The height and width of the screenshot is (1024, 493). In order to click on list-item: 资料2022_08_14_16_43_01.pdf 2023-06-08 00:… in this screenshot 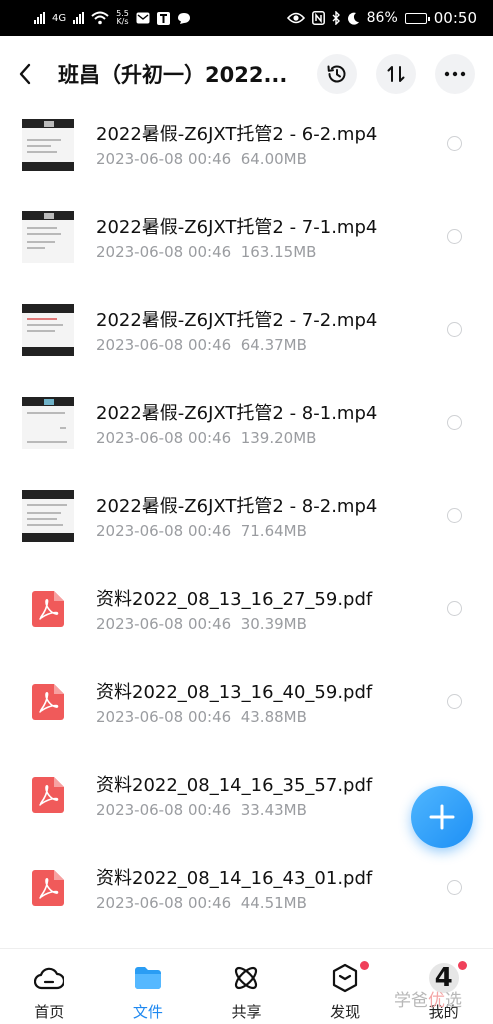, I will do `click(246, 888)`.